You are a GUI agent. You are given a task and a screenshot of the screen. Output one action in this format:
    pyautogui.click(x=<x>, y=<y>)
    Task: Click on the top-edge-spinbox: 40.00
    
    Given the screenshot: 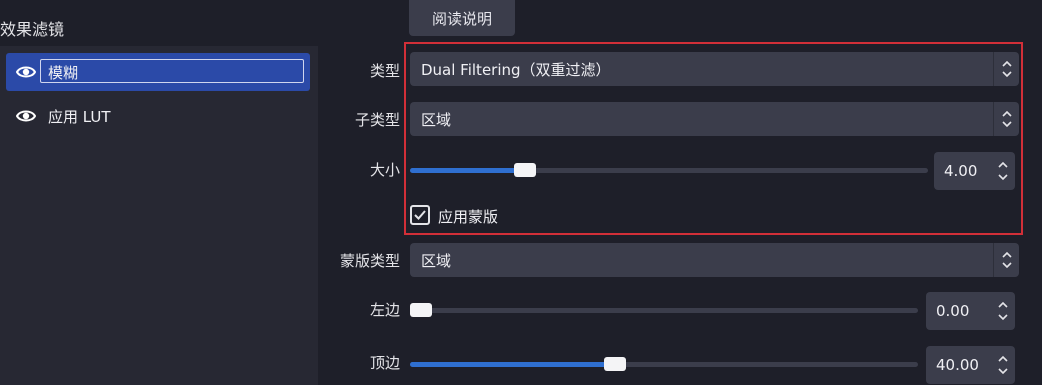 What is the action you would take?
    pyautogui.click(x=970, y=365)
    